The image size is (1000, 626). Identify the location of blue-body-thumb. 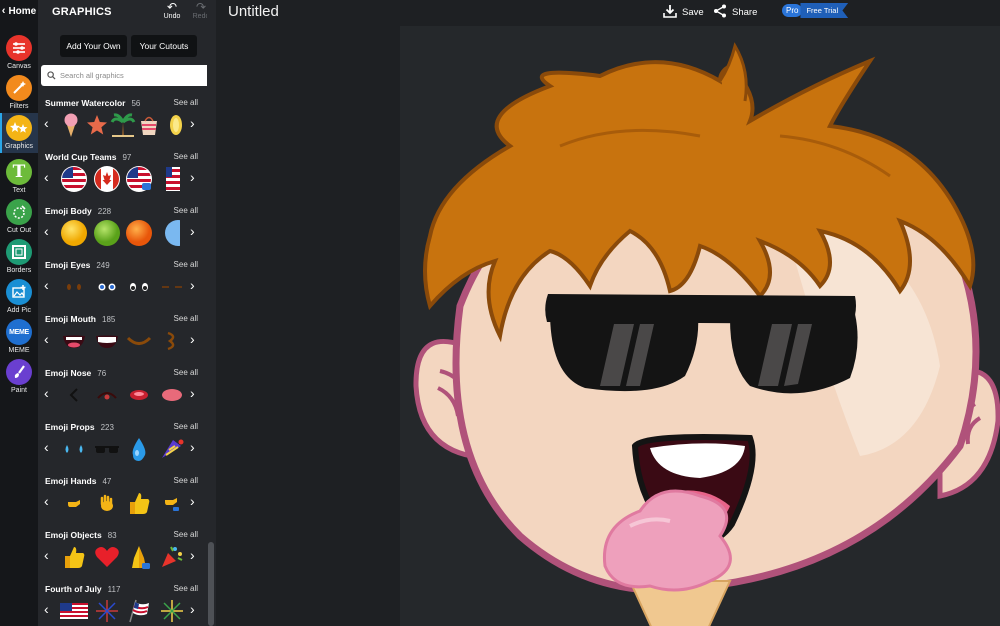
(172, 233).